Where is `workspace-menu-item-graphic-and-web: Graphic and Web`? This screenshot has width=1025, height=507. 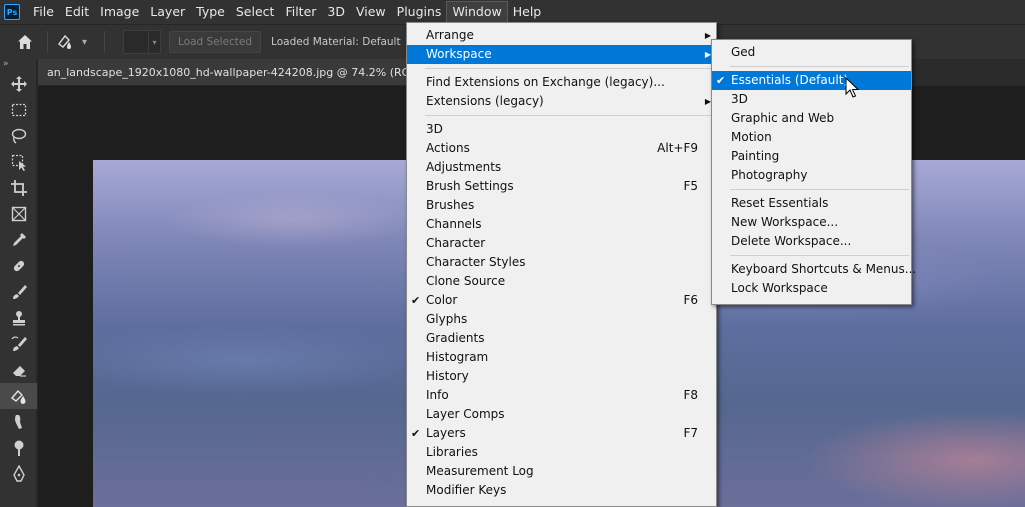 workspace-menu-item-graphic-and-web: Graphic and Web is located at coordinates (811, 118).